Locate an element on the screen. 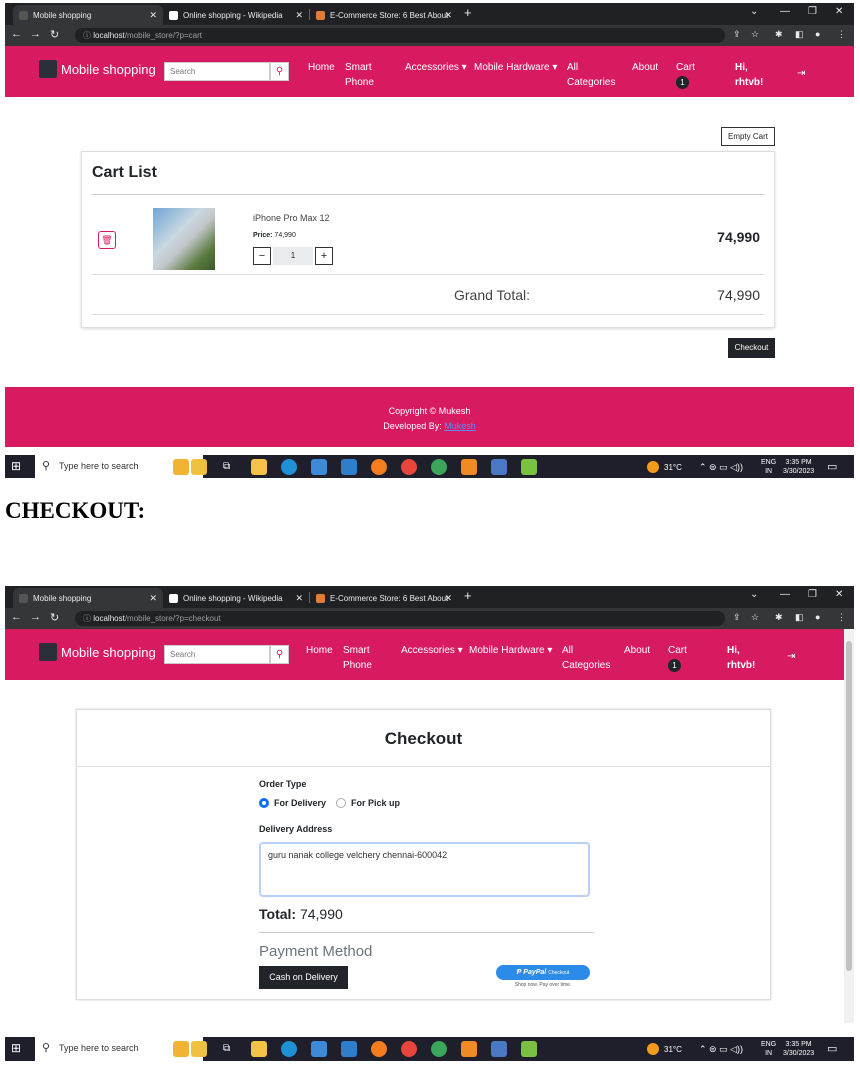  share-icon: ⇪ is located at coordinates (737, 617).